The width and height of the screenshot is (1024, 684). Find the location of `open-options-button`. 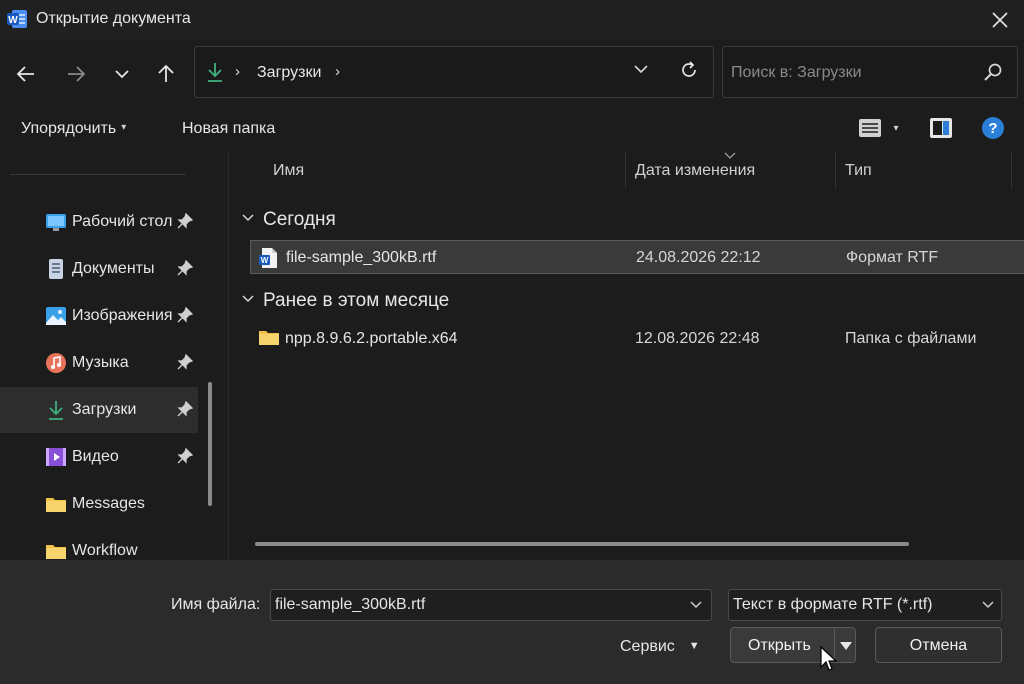

open-options-button is located at coordinates (846, 648).